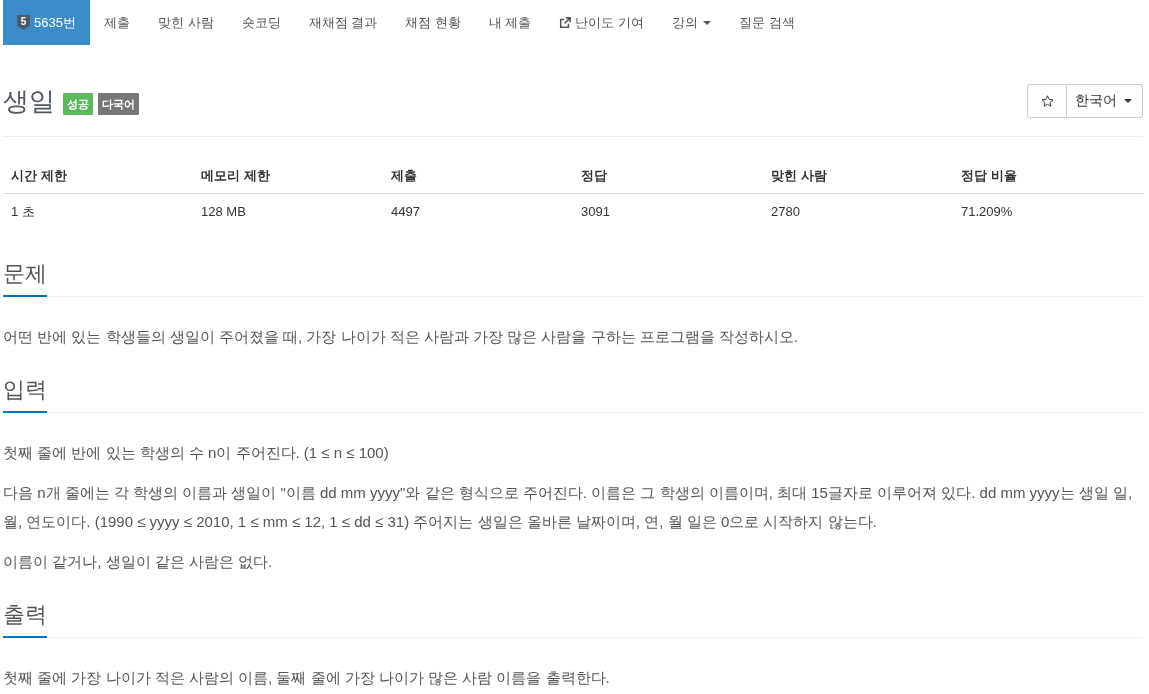 The height and width of the screenshot is (694, 1149). Describe the element at coordinates (29, 101) in the screenshot. I see `problem-title: 생일` at that location.